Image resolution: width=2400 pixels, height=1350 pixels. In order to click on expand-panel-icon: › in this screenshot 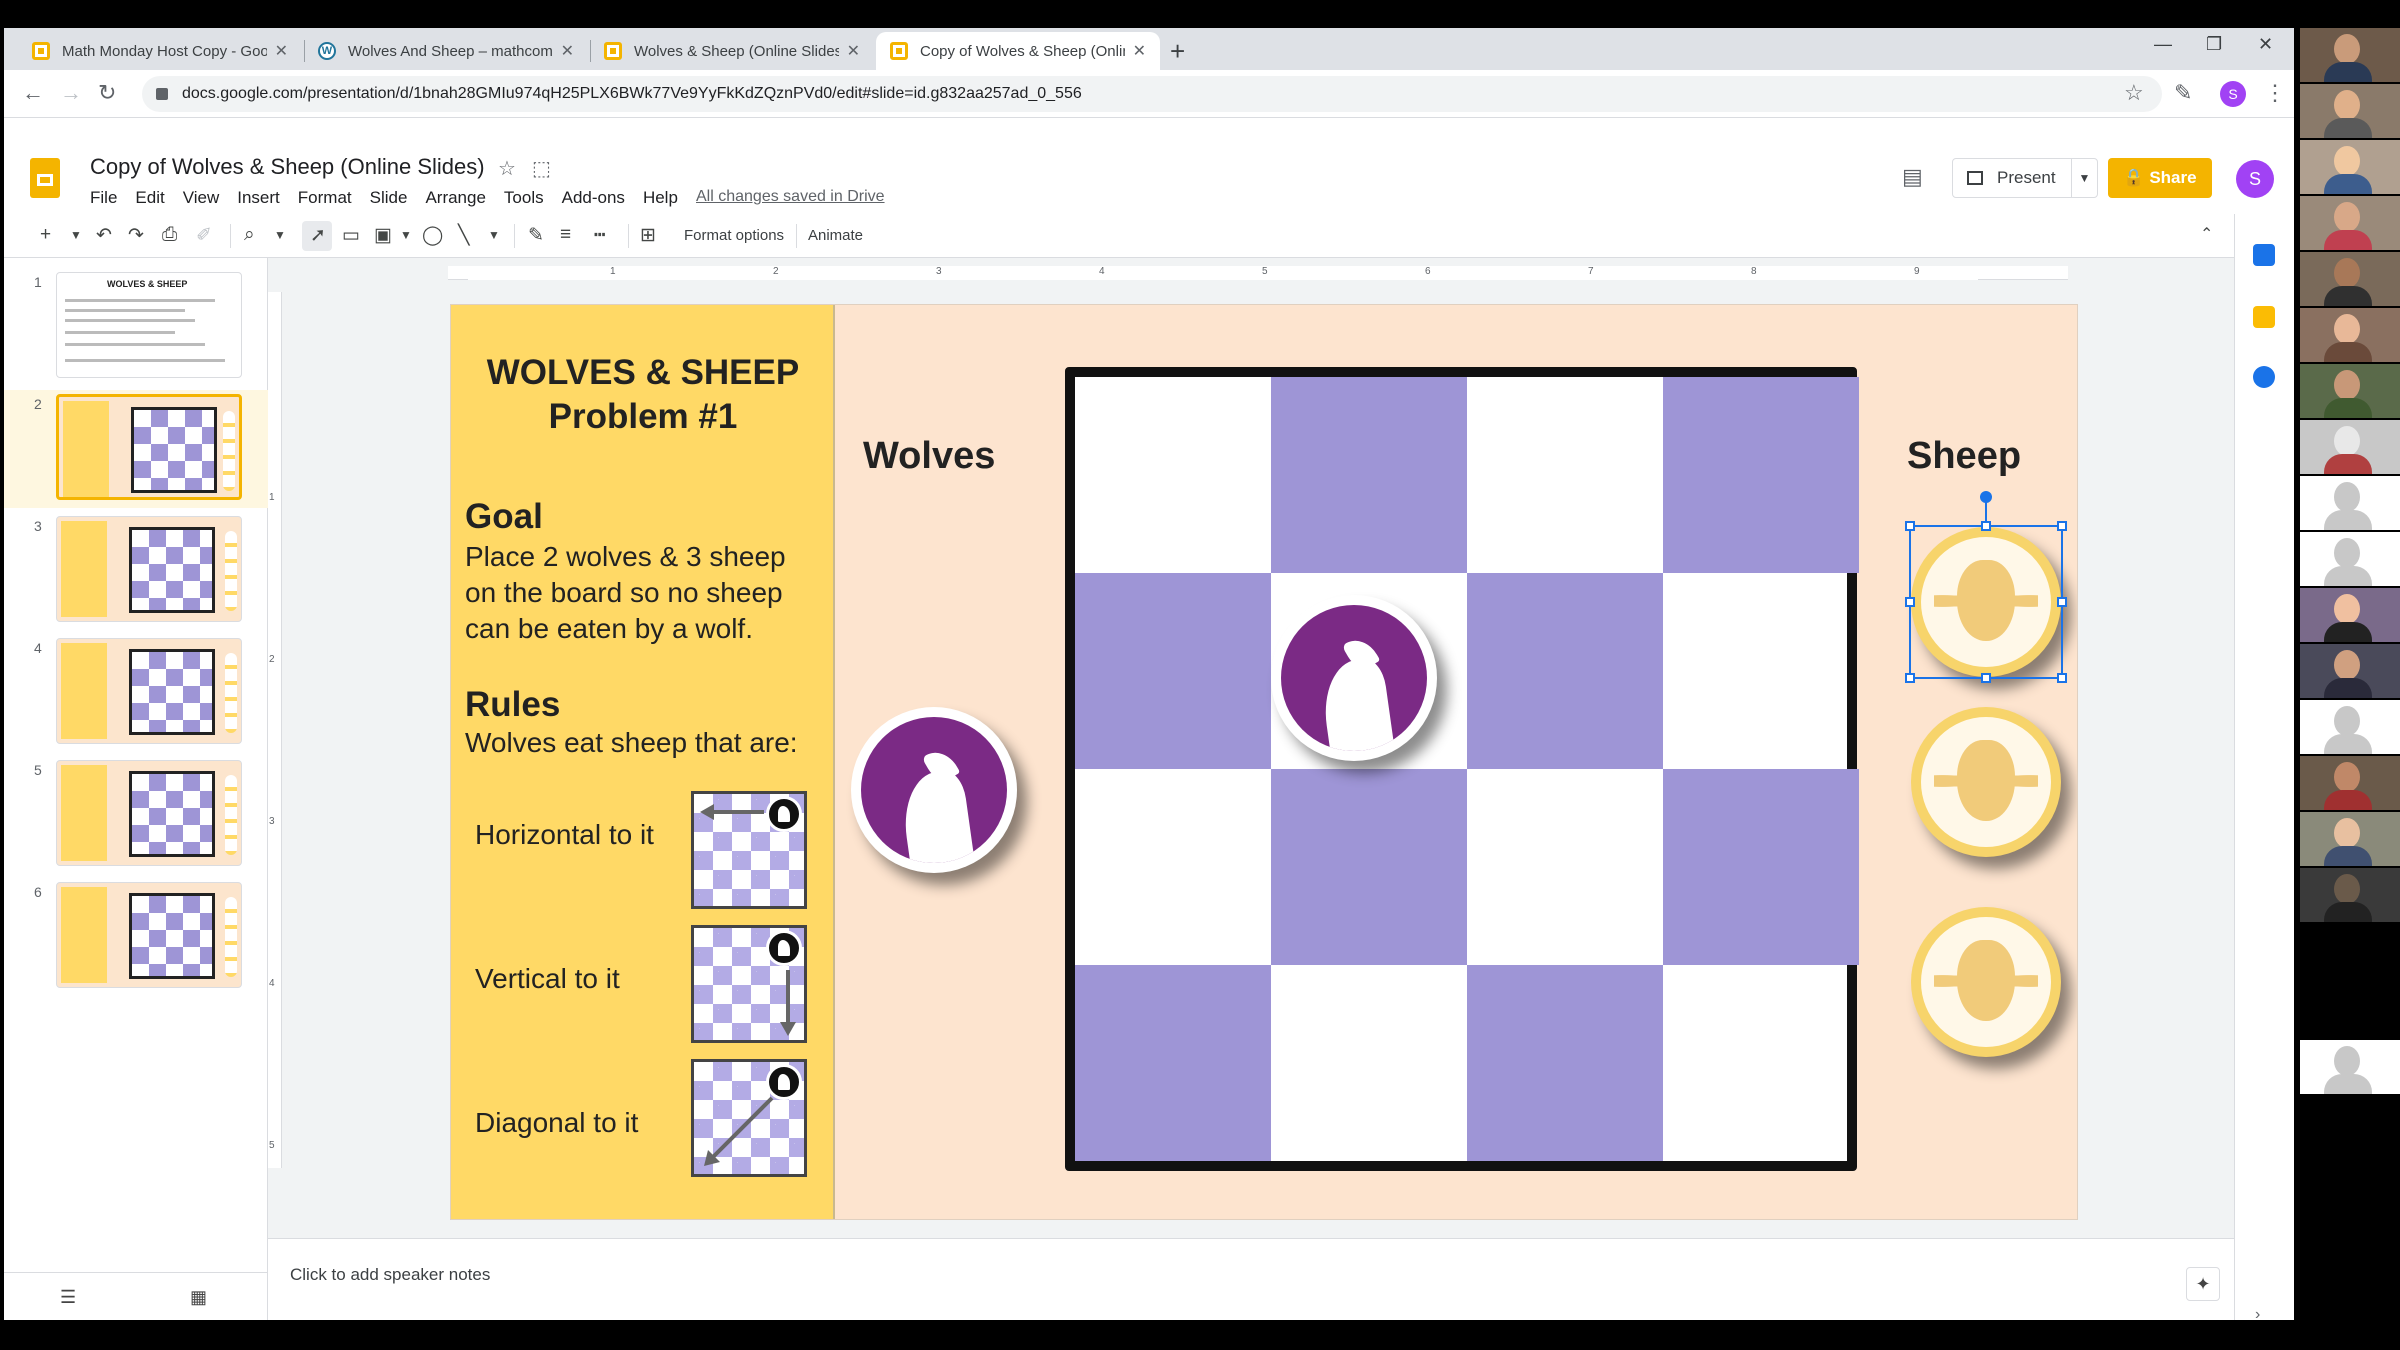, I will do `click(2263, 1313)`.